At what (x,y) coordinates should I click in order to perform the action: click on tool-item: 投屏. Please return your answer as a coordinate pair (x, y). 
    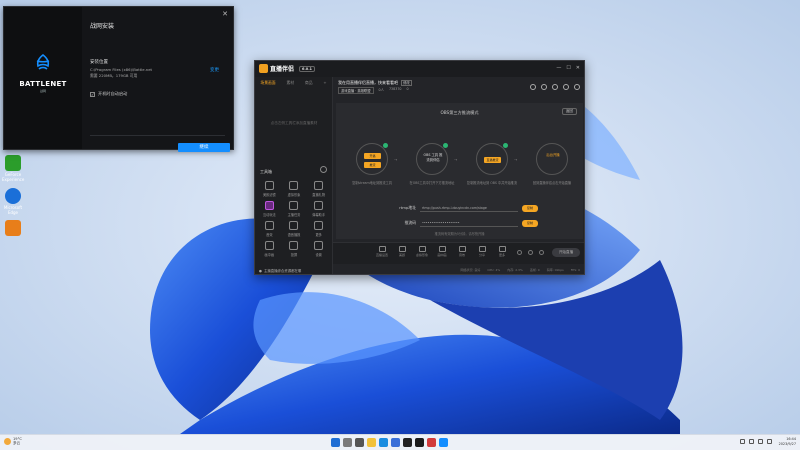
    Looking at the image, I should click on (294, 249).